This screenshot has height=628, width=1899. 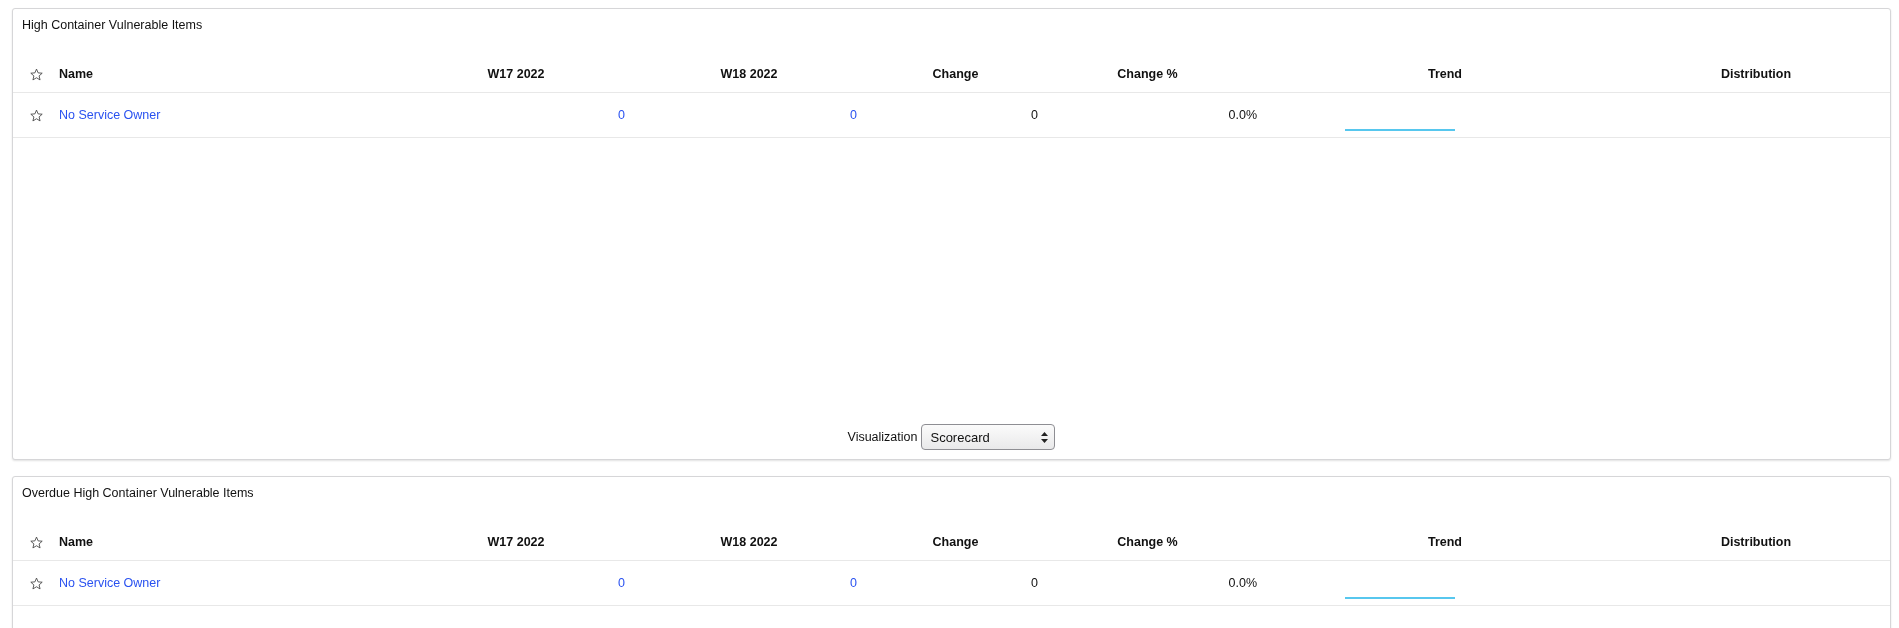 I want to click on select-arrows-icon, so click(x=1045, y=437).